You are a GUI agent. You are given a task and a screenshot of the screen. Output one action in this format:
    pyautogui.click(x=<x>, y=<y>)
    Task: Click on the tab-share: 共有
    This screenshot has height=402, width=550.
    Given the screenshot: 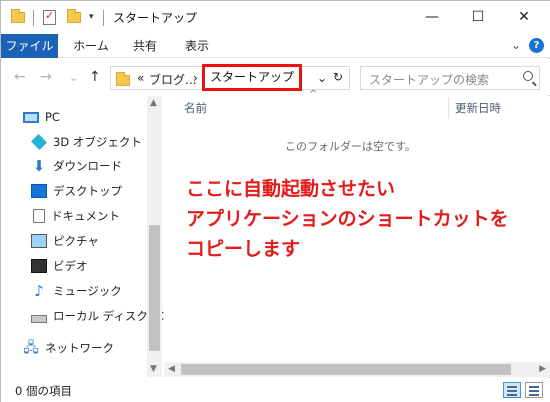 What is the action you would take?
    pyautogui.click(x=145, y=46)
    